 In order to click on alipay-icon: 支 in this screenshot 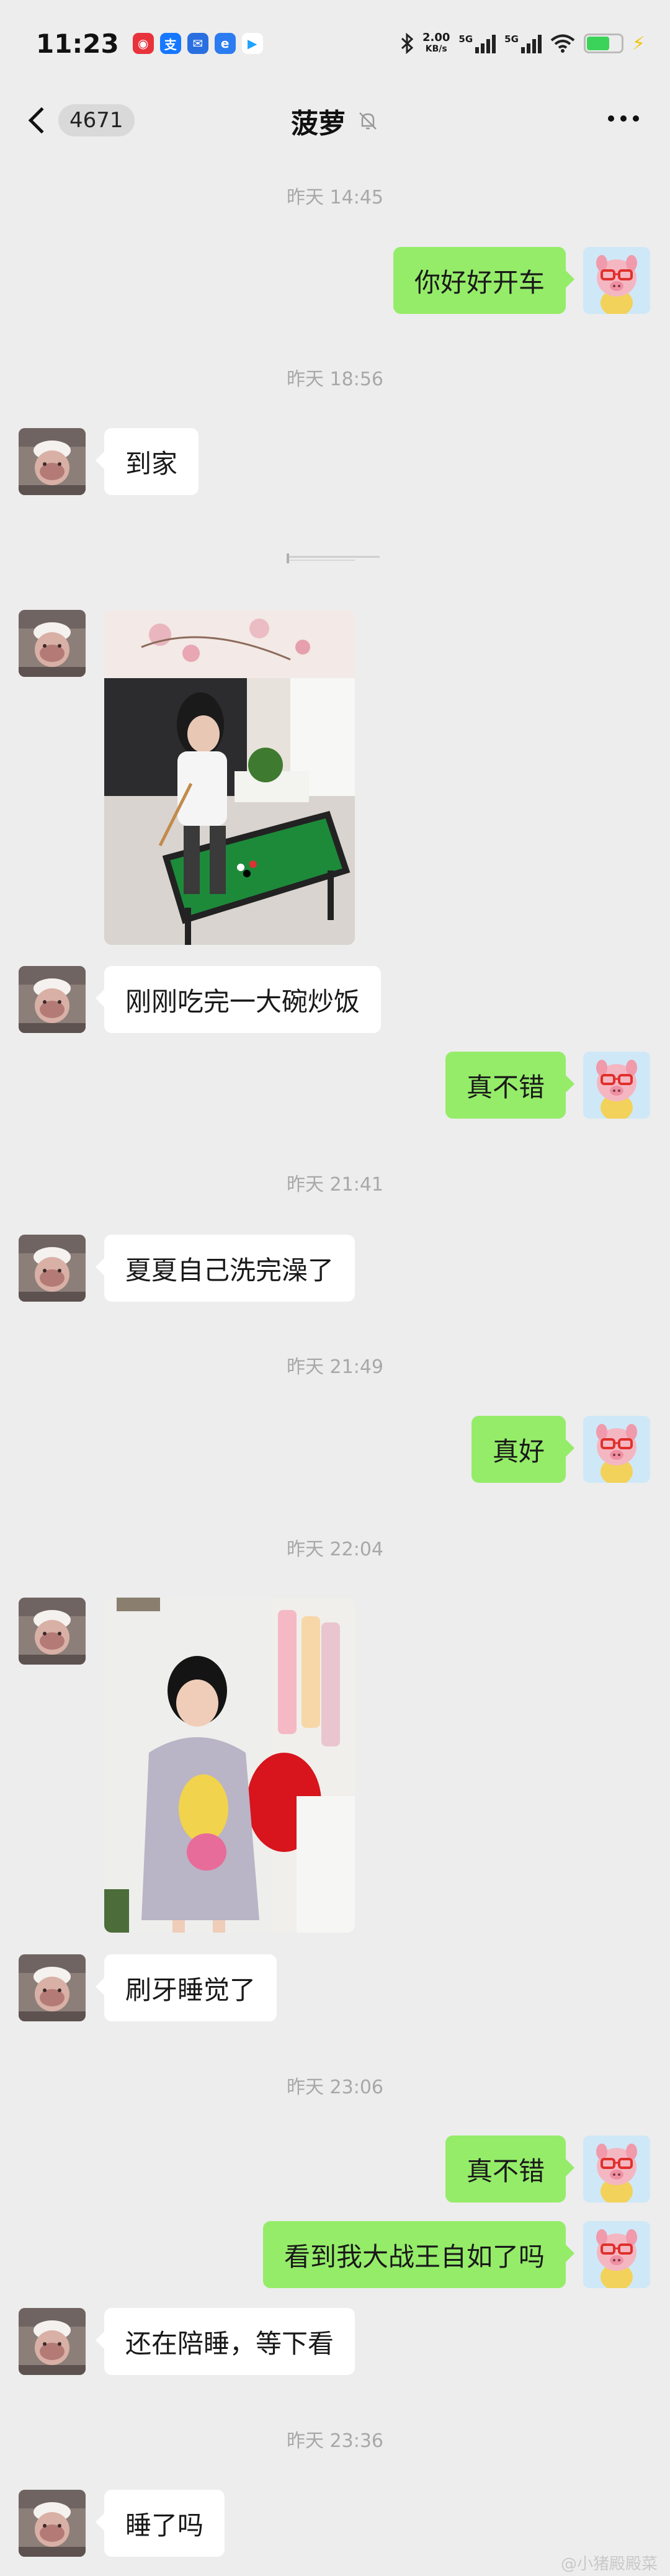, I will do `click(170, 43)`.